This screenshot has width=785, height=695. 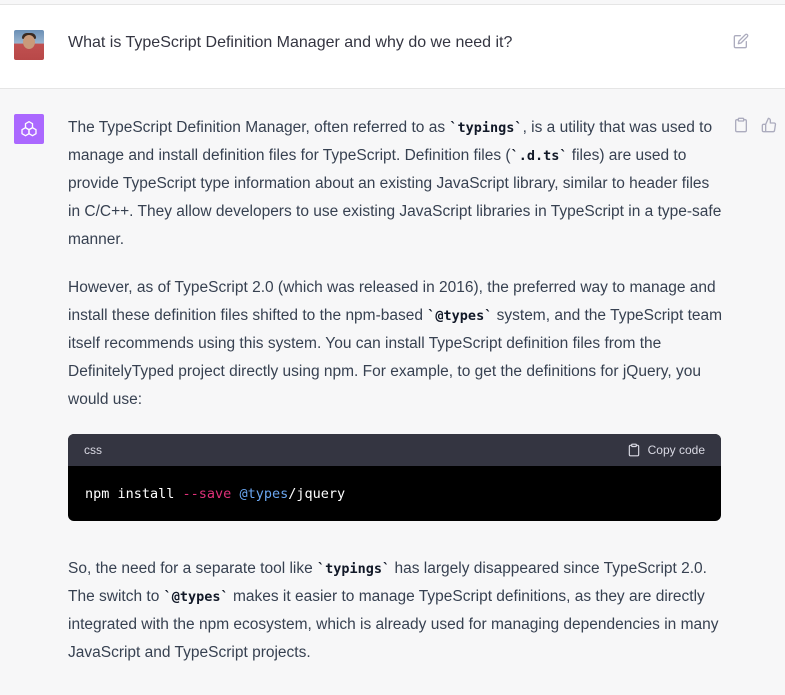 I want to click on copy-code-label: Copy code, so click(x=676, y=450).